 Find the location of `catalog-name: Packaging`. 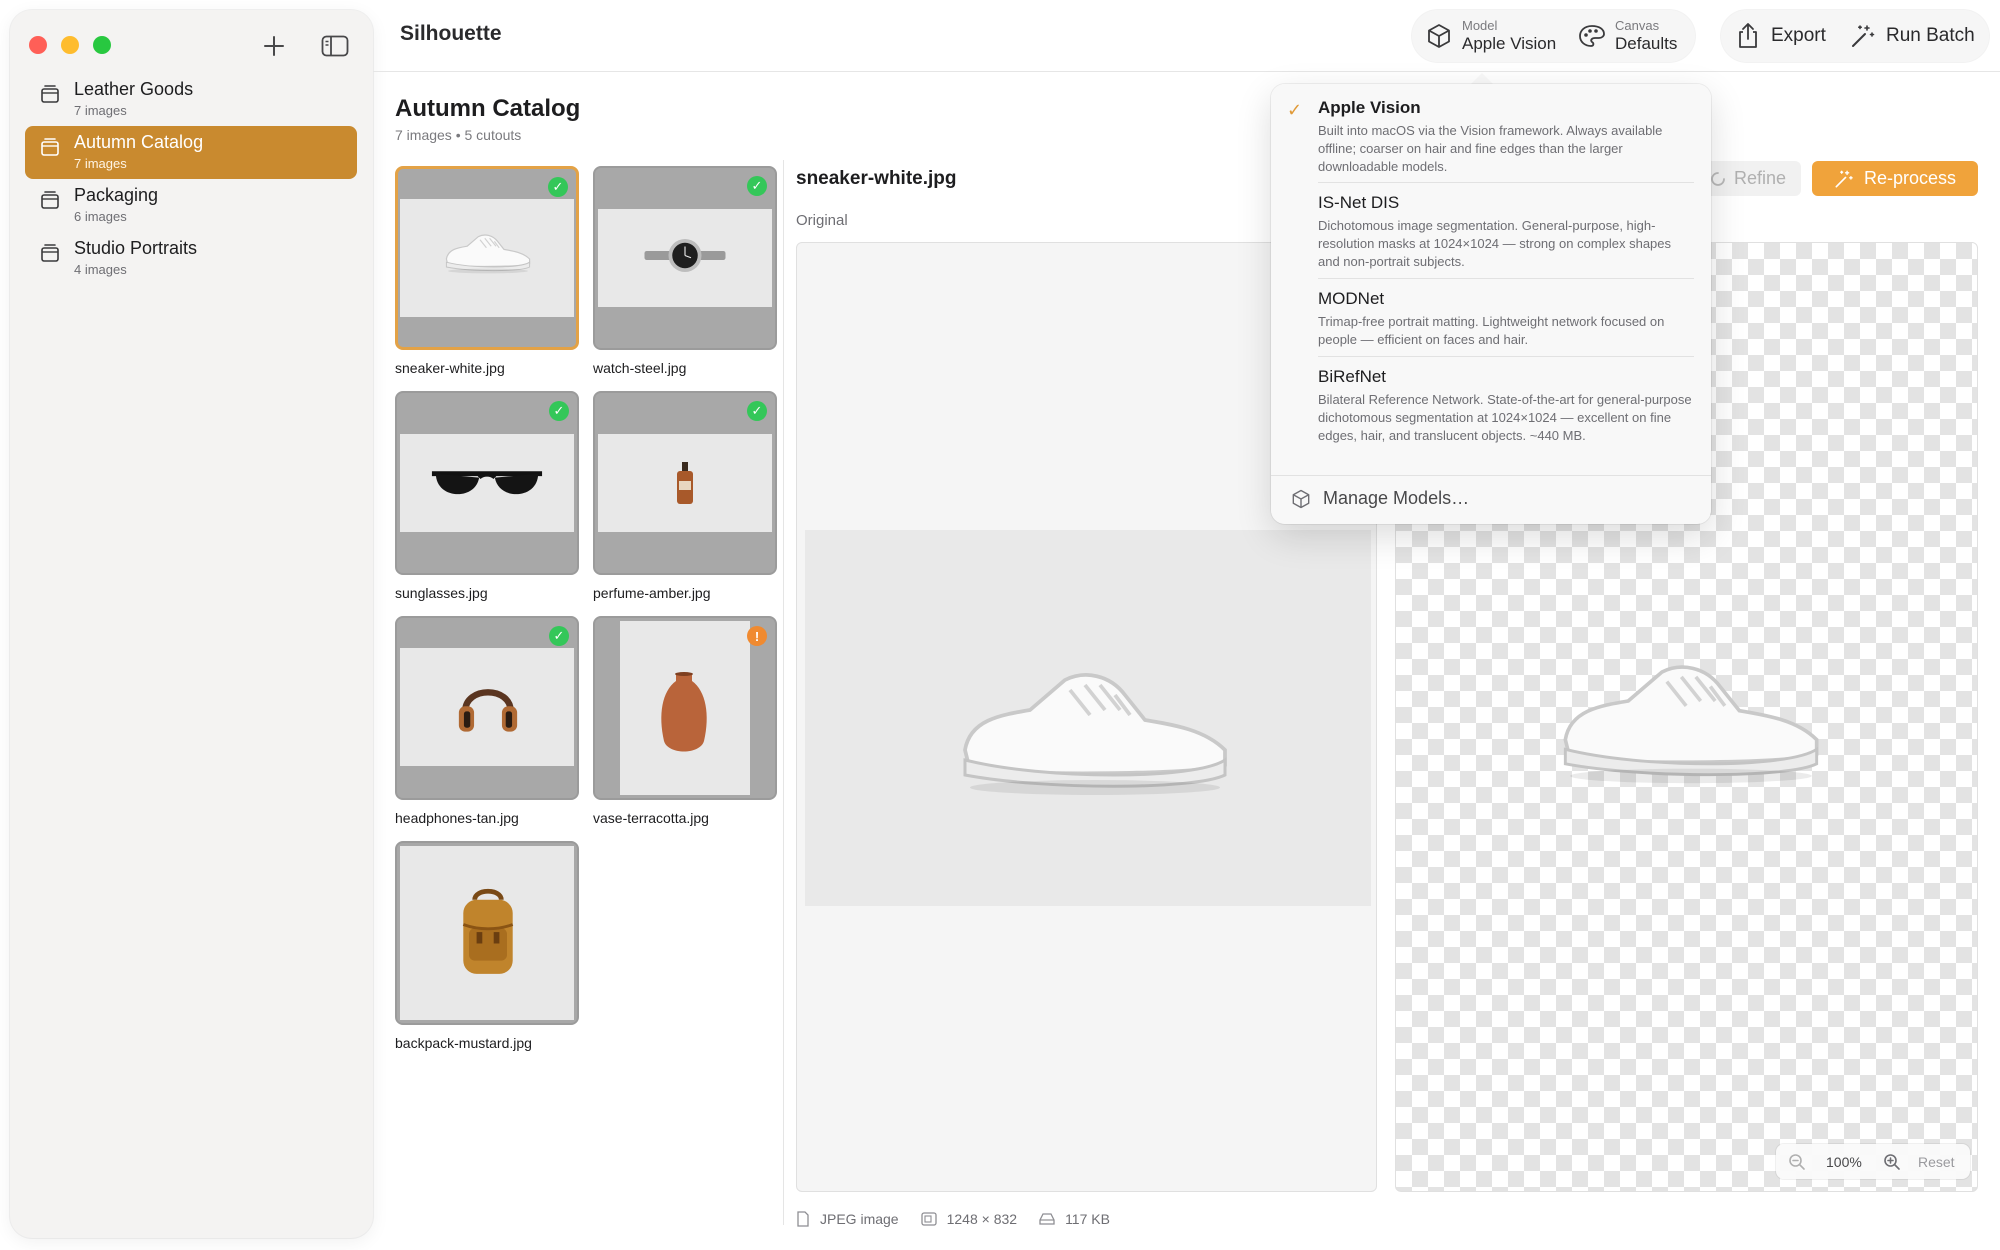

catalog-name: Packaging is located at coordinates (116, 195).